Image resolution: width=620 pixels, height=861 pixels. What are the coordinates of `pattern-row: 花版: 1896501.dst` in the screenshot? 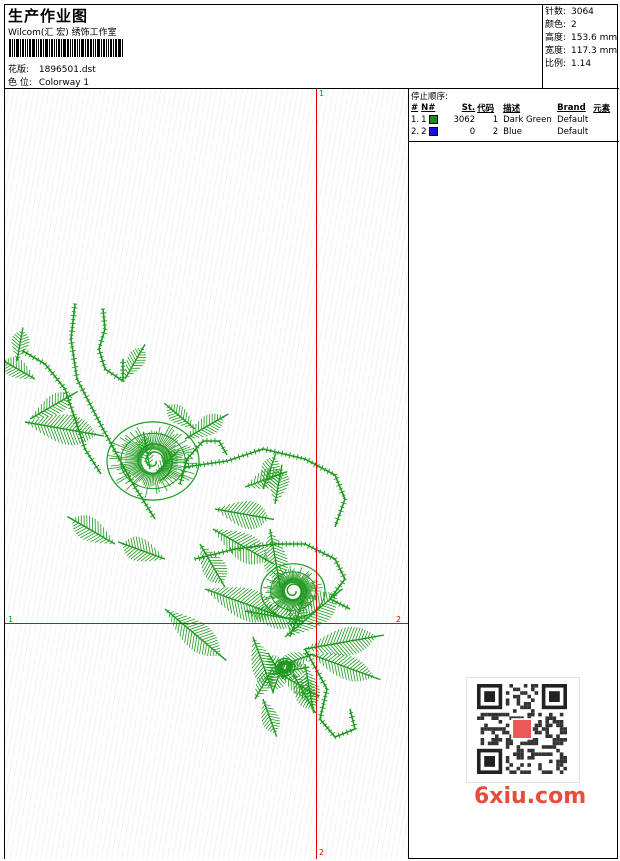 It's located at (52, 68).